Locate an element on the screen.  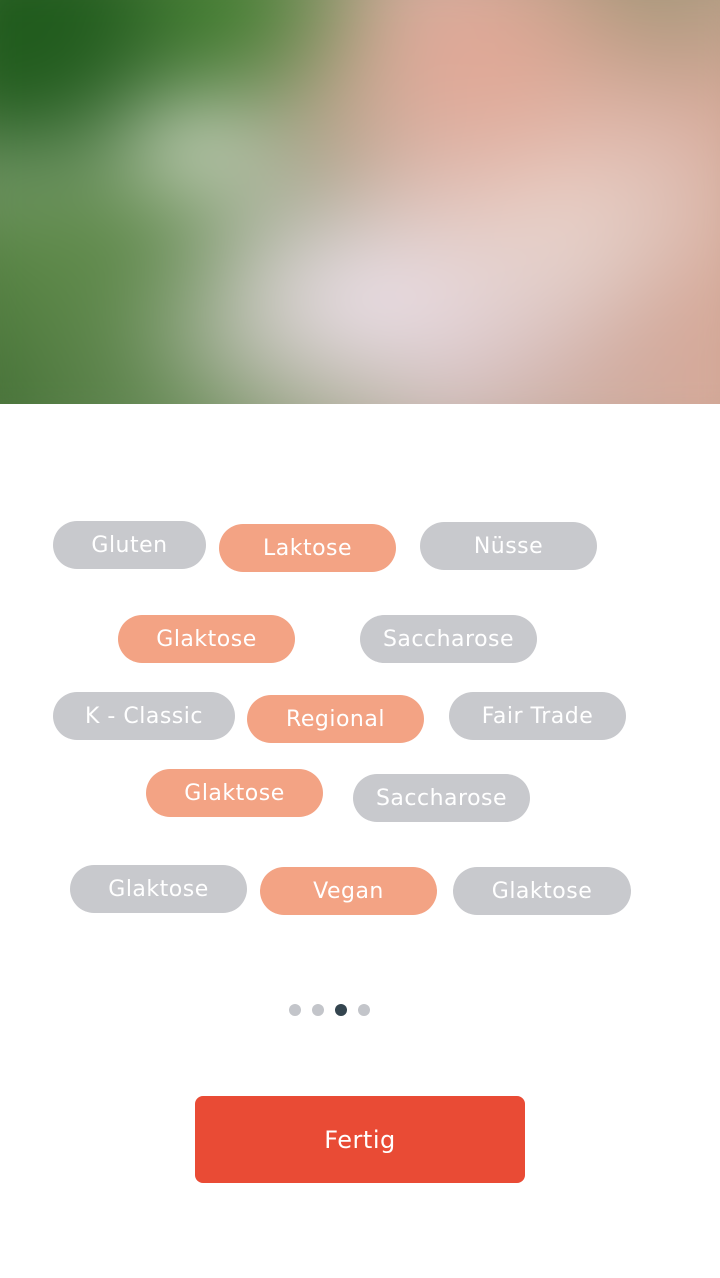
tag-chip-gluten: Gluten is located at coordinates (129, 545).